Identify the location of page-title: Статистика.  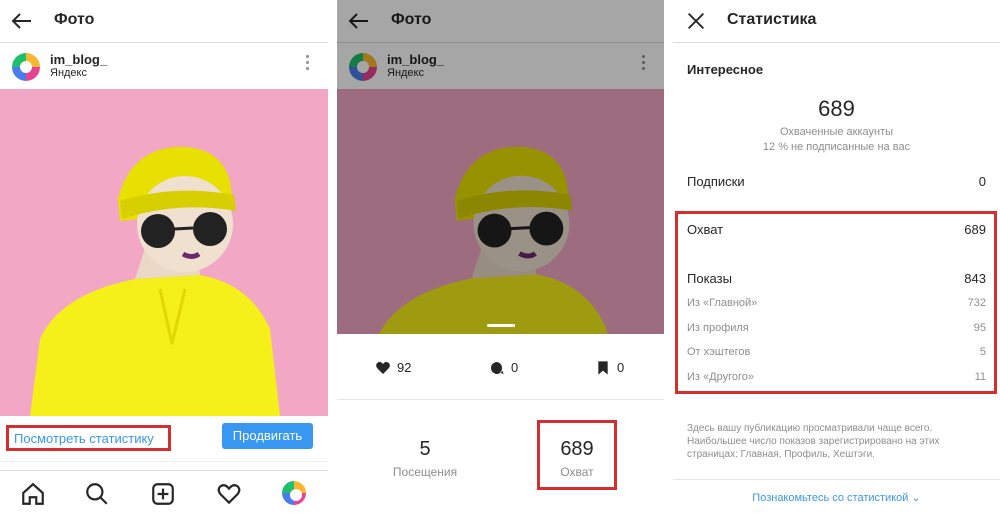
(772, 19).